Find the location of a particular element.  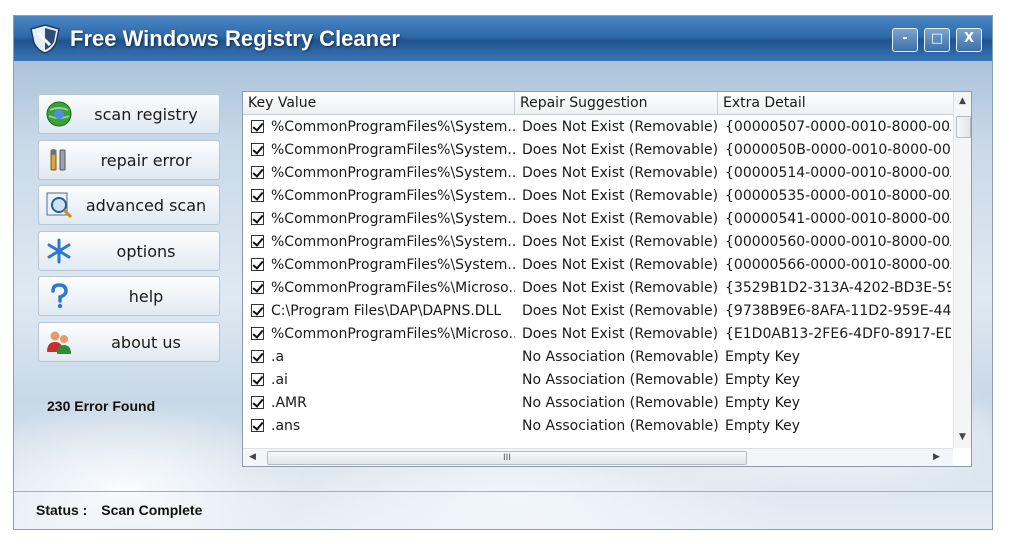

nav-label: repair error is located at coordinates (146, 160).